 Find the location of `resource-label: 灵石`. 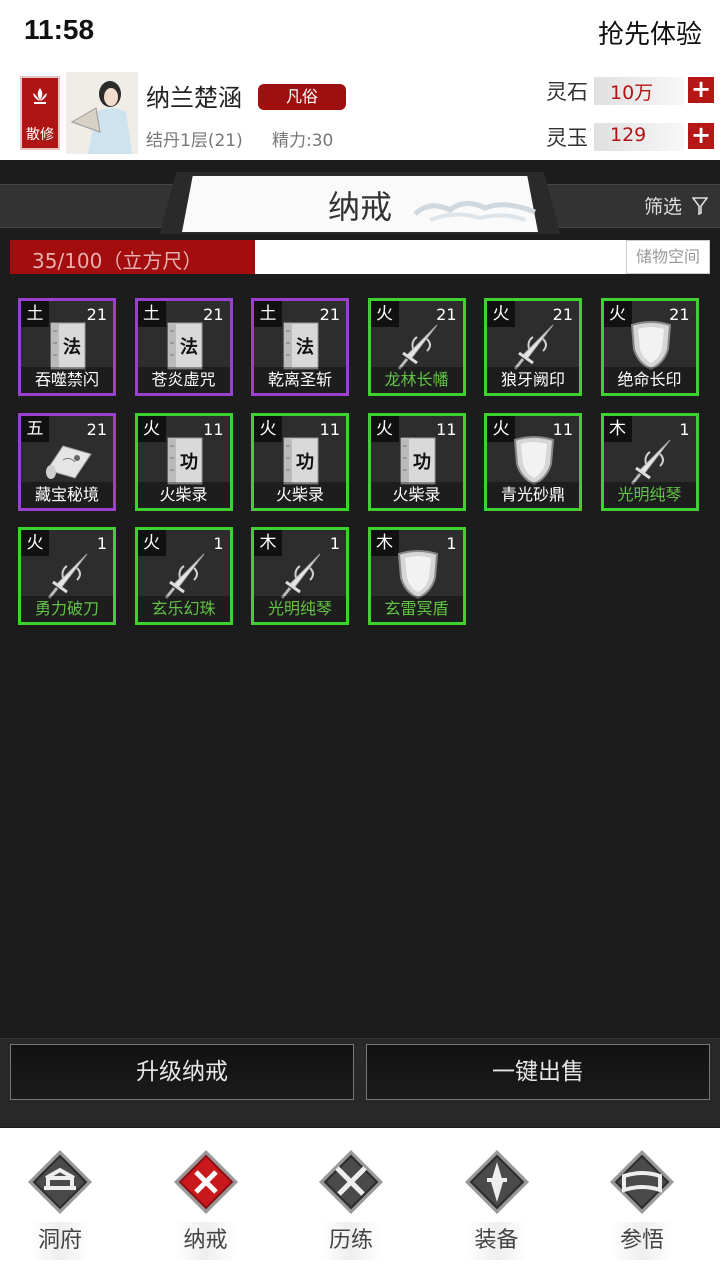

resource-label: 灵石 is located at coordinates (567, 92).